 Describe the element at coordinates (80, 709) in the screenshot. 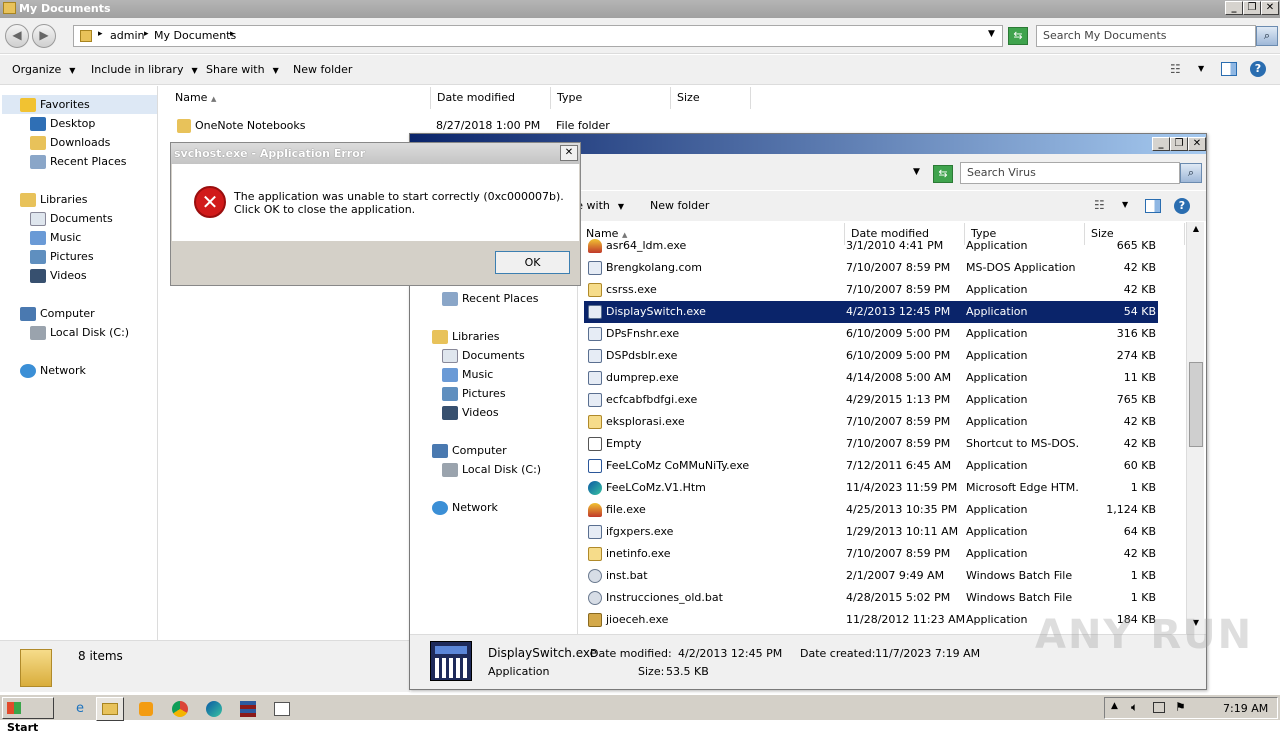

I see `internet-explorer-icon: e` at that location.